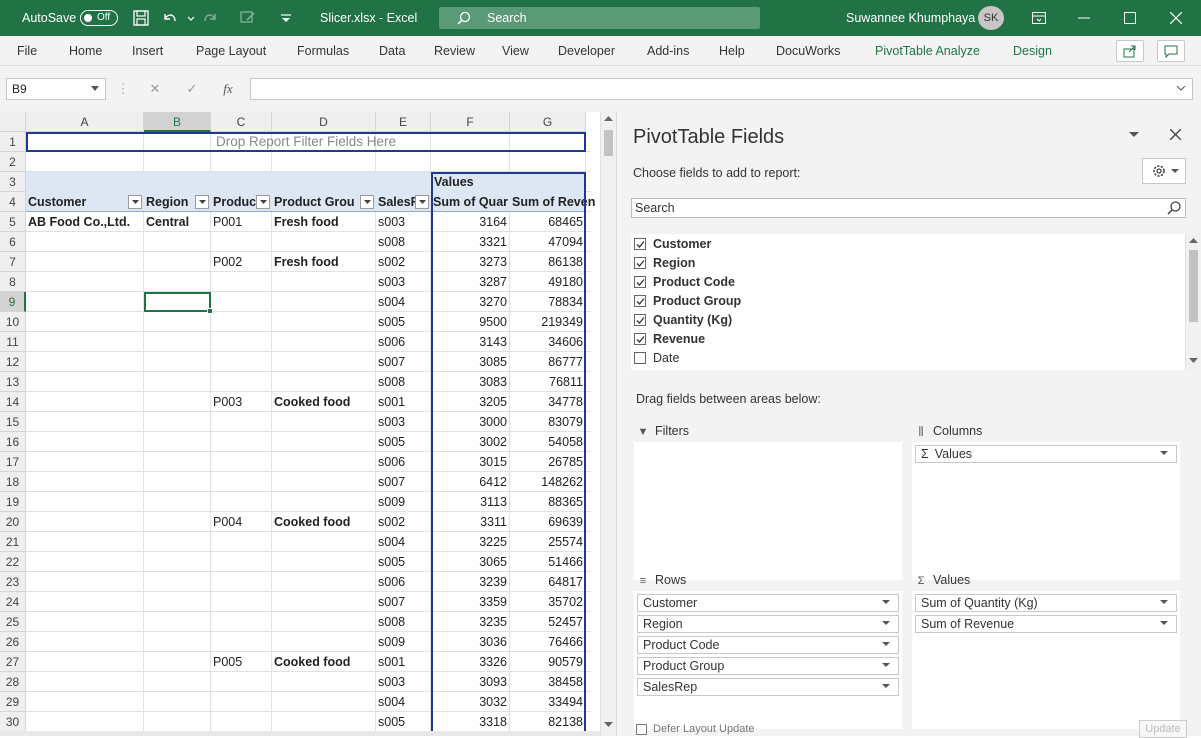 This screenshot has height=738, width=1201. What do you see at coordinates (231, 51) in the screenshot?
I see `tab-page-layout: Page Layout` at bounding box center [231, 51].